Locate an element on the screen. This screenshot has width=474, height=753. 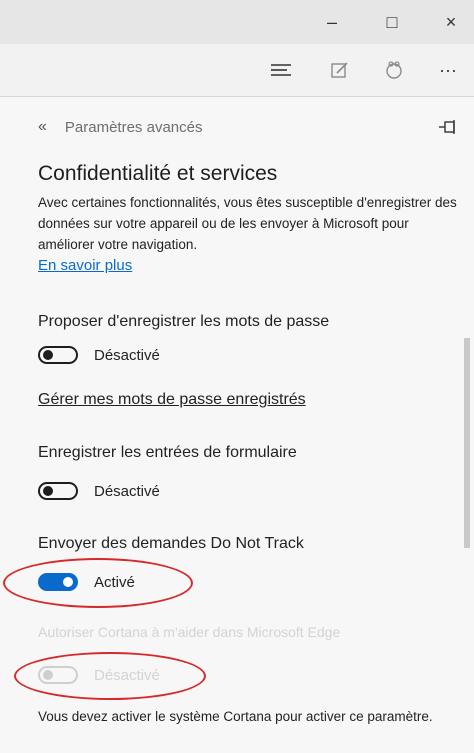
forms-state: Désactivé is located at coordinates (127, 491).